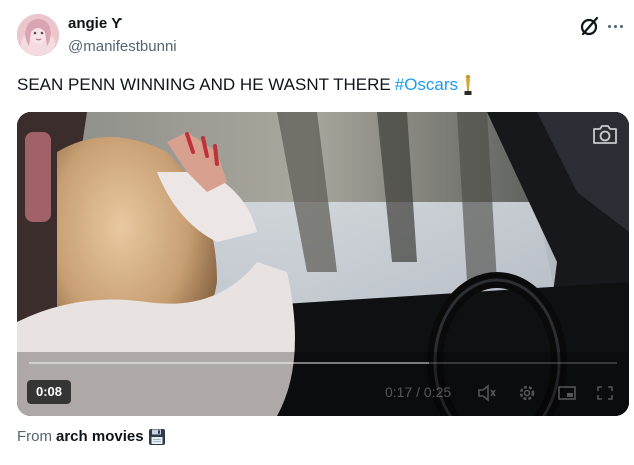  What do you see at coordinates (616, 26) in the screenshot?
I see `more-options-icon` at bounding box center [616, 26].